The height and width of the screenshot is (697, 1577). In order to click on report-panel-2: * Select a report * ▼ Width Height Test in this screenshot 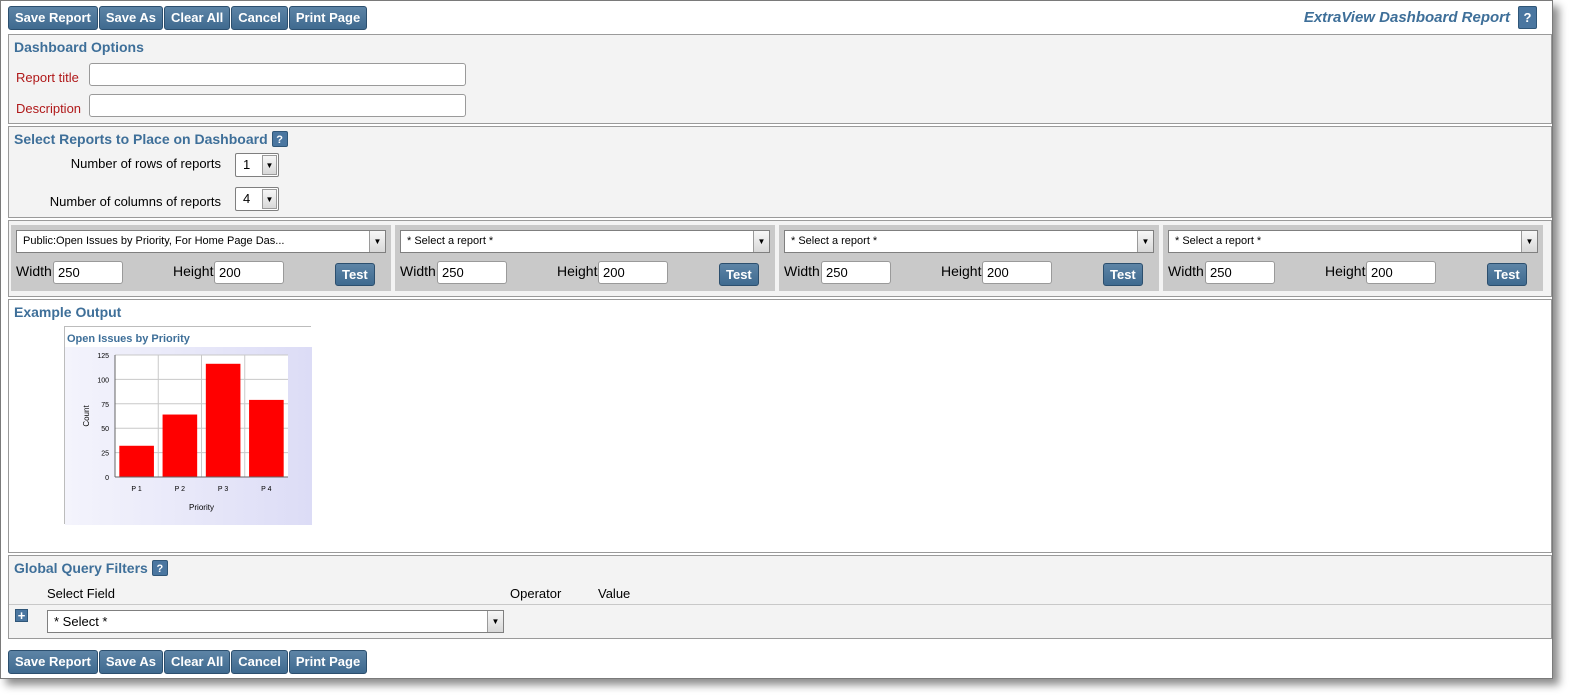, I will do `click(585, 258)`.